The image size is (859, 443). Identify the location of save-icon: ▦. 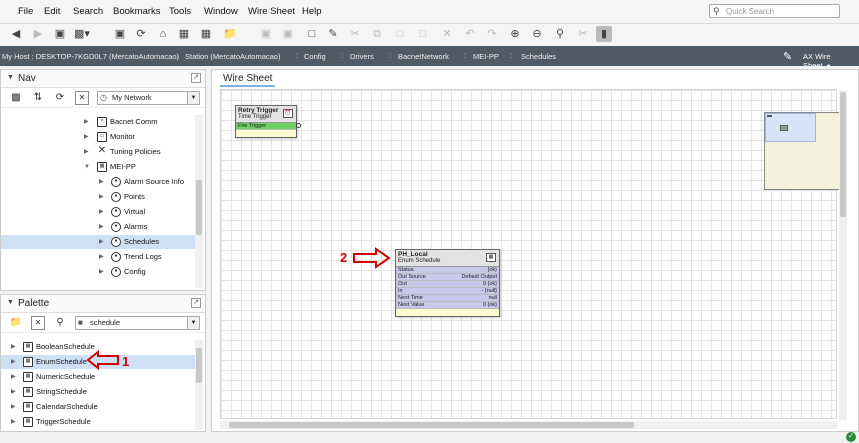
(184, 34).